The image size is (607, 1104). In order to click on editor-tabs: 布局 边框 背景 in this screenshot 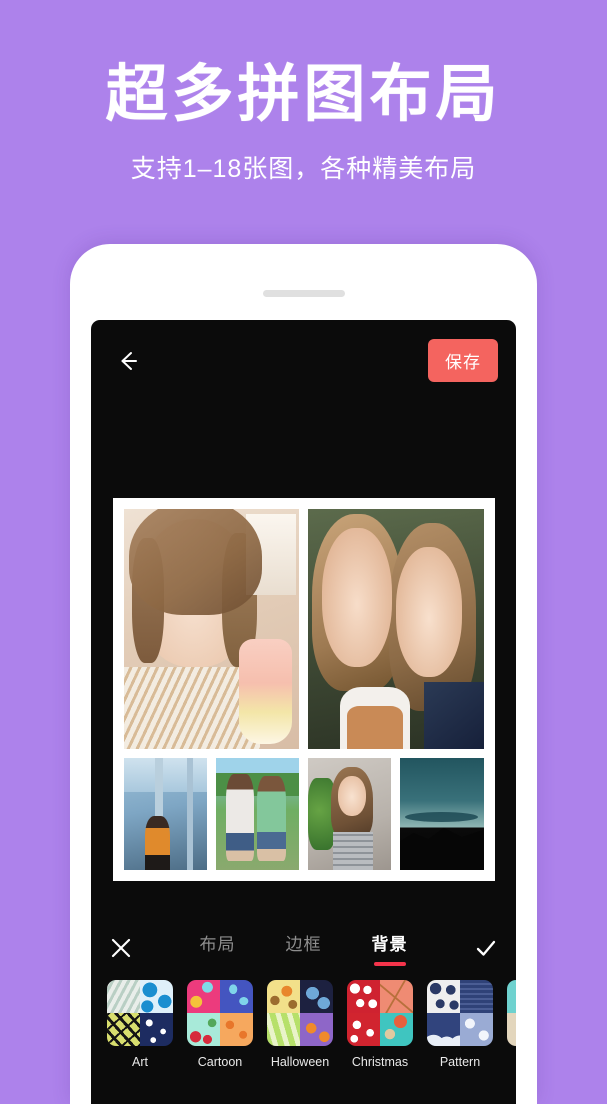, I will do `click(303, 948)`.